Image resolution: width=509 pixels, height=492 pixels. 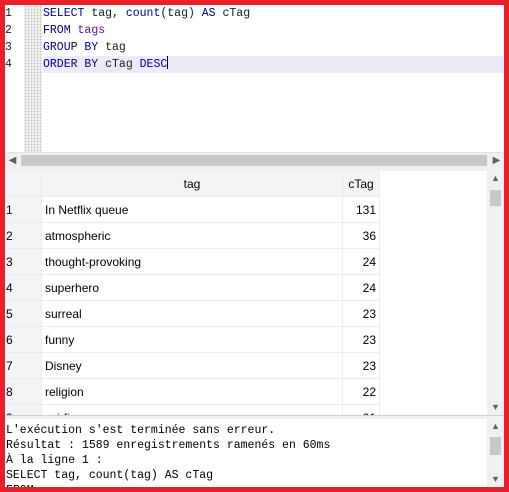 What do you see at coordinates (361, 236) in the screenshot?
I see `cell-ctag: 36` at bounding box center [361, 236].